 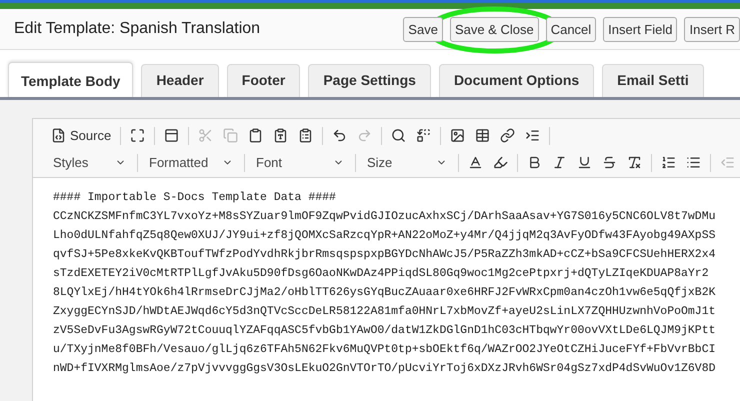 I want to click on strikethrough-icon, so click(x=609, y=162).